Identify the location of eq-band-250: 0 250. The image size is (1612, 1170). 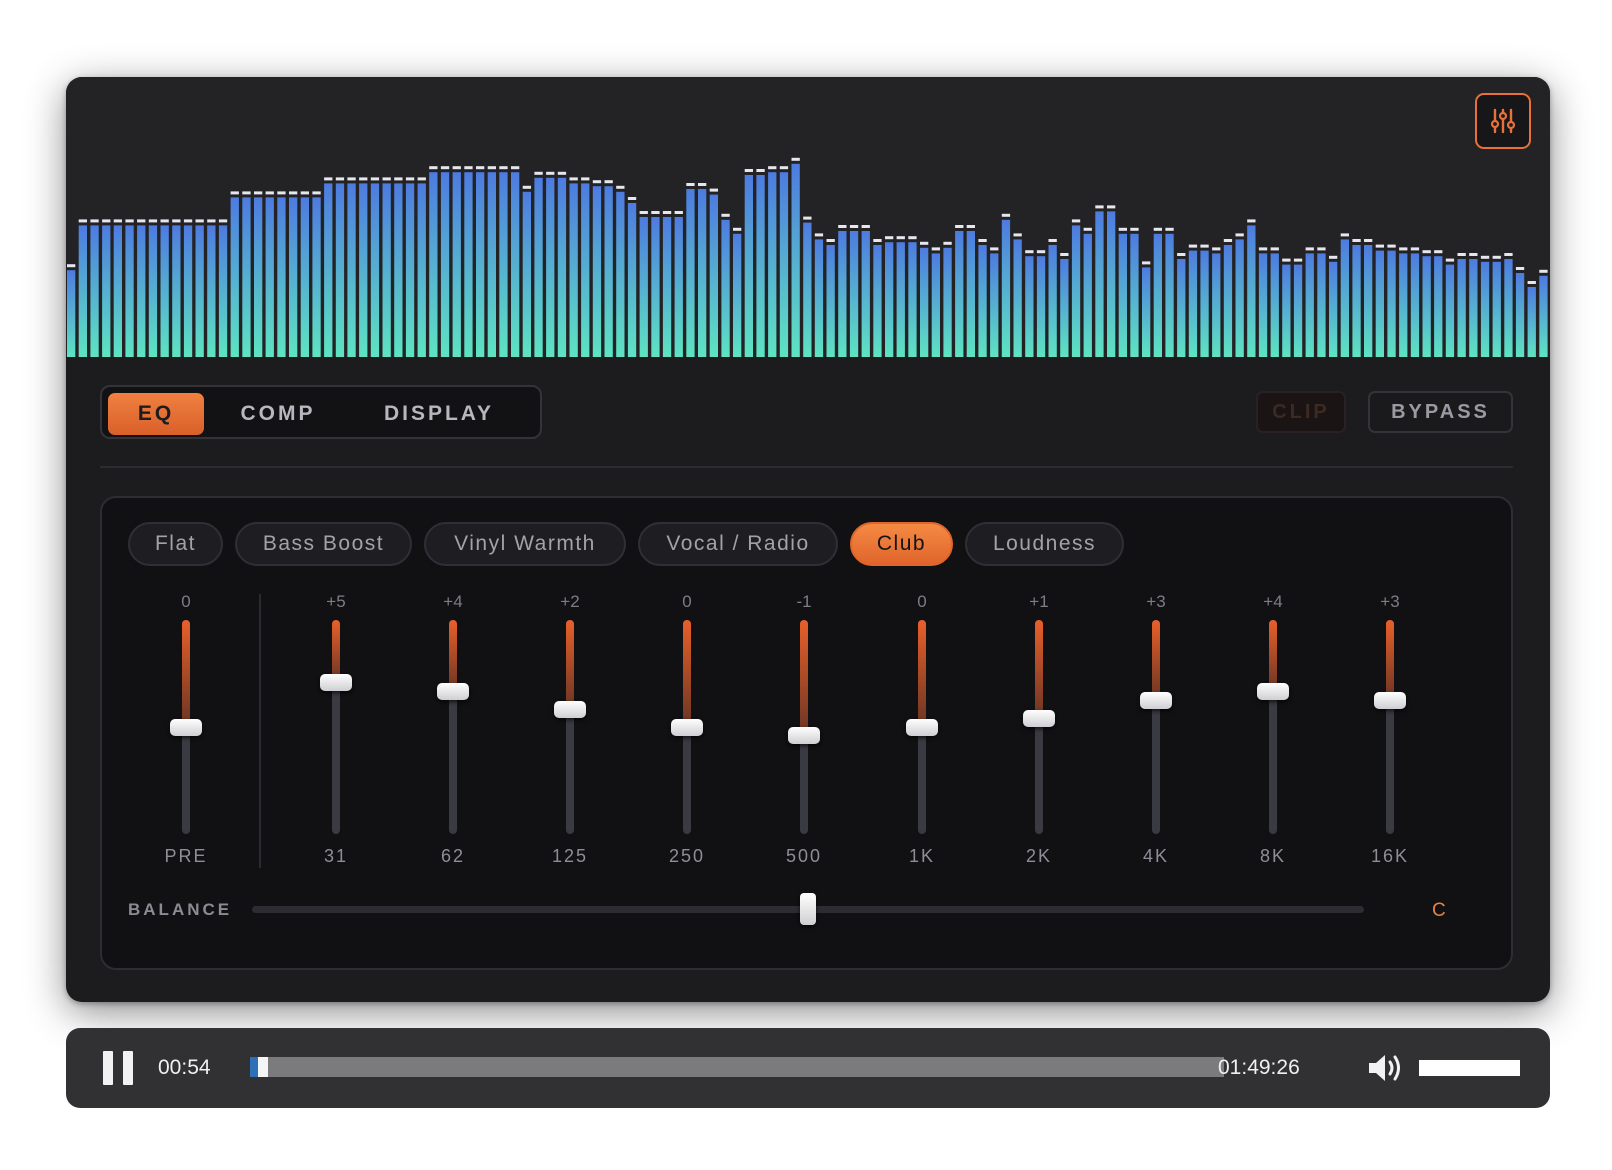
(687, 732).